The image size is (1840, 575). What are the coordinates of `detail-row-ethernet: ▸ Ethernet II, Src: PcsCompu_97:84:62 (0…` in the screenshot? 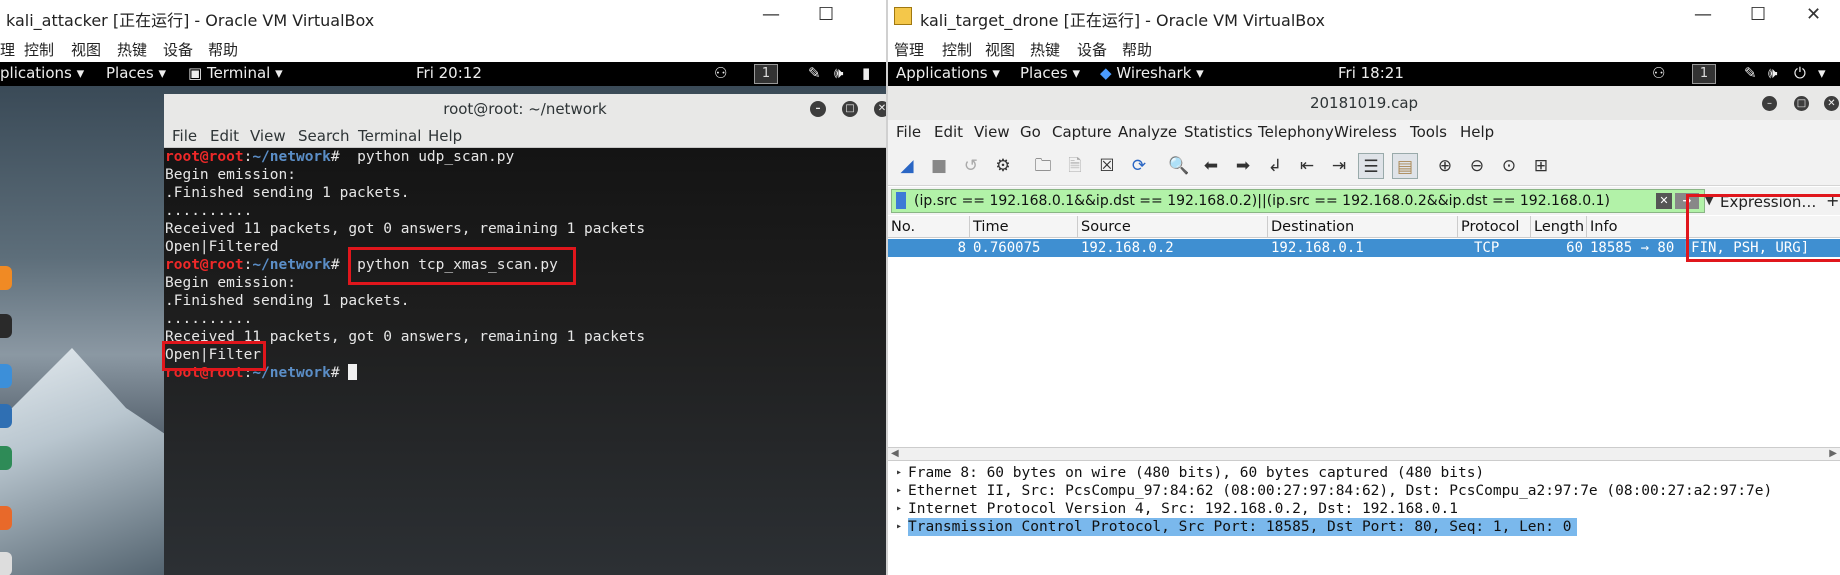 It's located at (1364, 491).